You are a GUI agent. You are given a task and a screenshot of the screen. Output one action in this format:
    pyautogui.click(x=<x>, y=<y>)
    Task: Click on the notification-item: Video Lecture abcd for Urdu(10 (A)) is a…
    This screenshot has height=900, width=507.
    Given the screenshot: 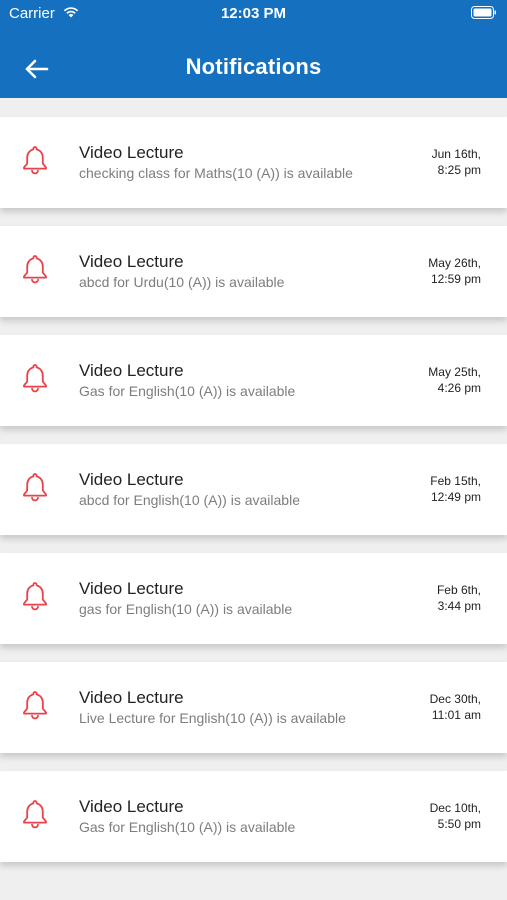 What is the action you would take?
    pyautogui.click(x=253, y=271)
    